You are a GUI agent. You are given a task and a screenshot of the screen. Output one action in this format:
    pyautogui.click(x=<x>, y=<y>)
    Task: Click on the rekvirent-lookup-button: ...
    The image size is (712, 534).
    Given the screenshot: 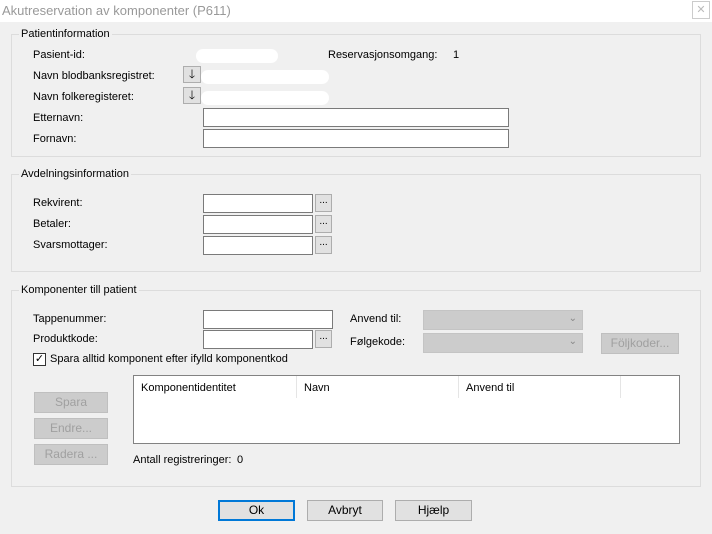 What is the action you would take?
    pyautogui.click(x=323, y=203)
    